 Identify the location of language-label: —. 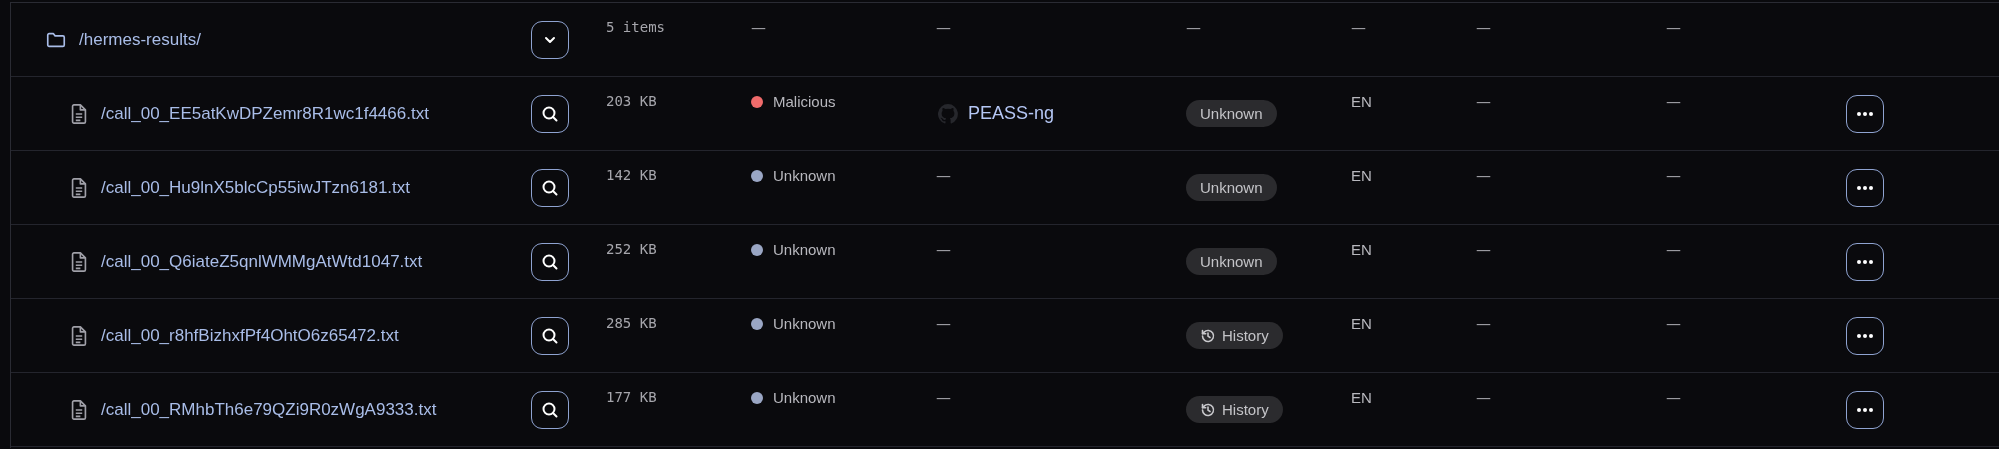
(1358, 28).